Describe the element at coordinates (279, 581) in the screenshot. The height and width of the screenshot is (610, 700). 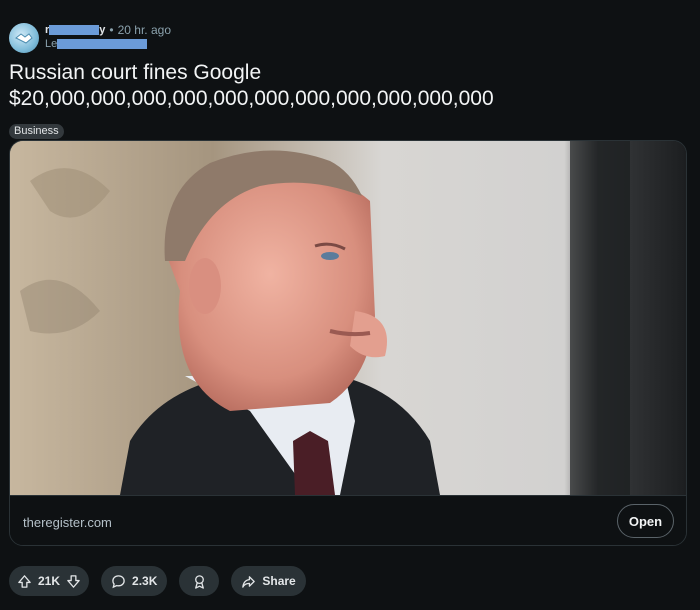
I see `share-label: Share` at that location.